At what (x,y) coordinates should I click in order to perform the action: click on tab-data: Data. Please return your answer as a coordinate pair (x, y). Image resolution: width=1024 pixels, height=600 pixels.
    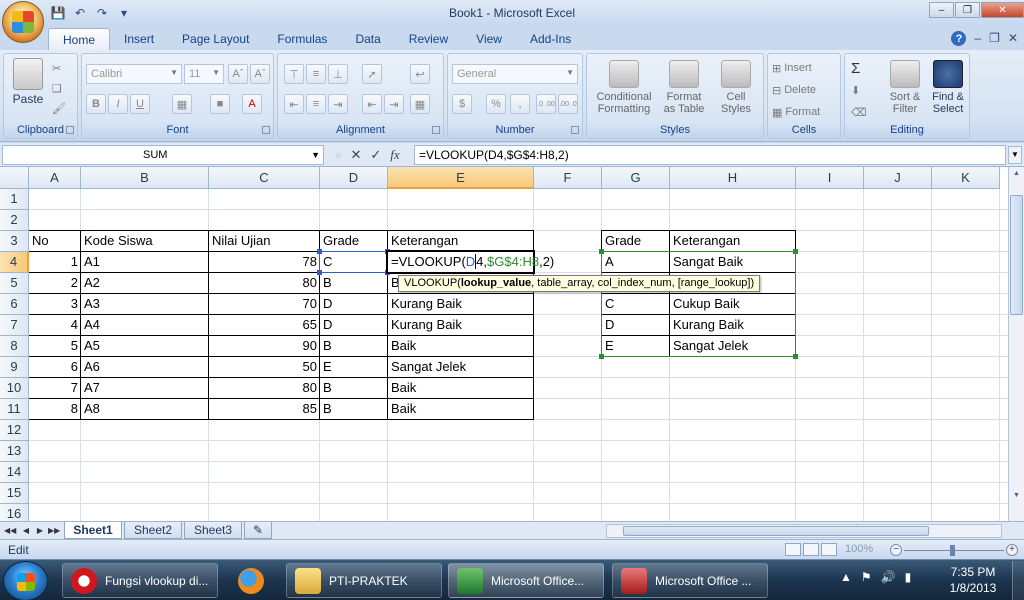
    Looking at the image, I should click on (367, 39).